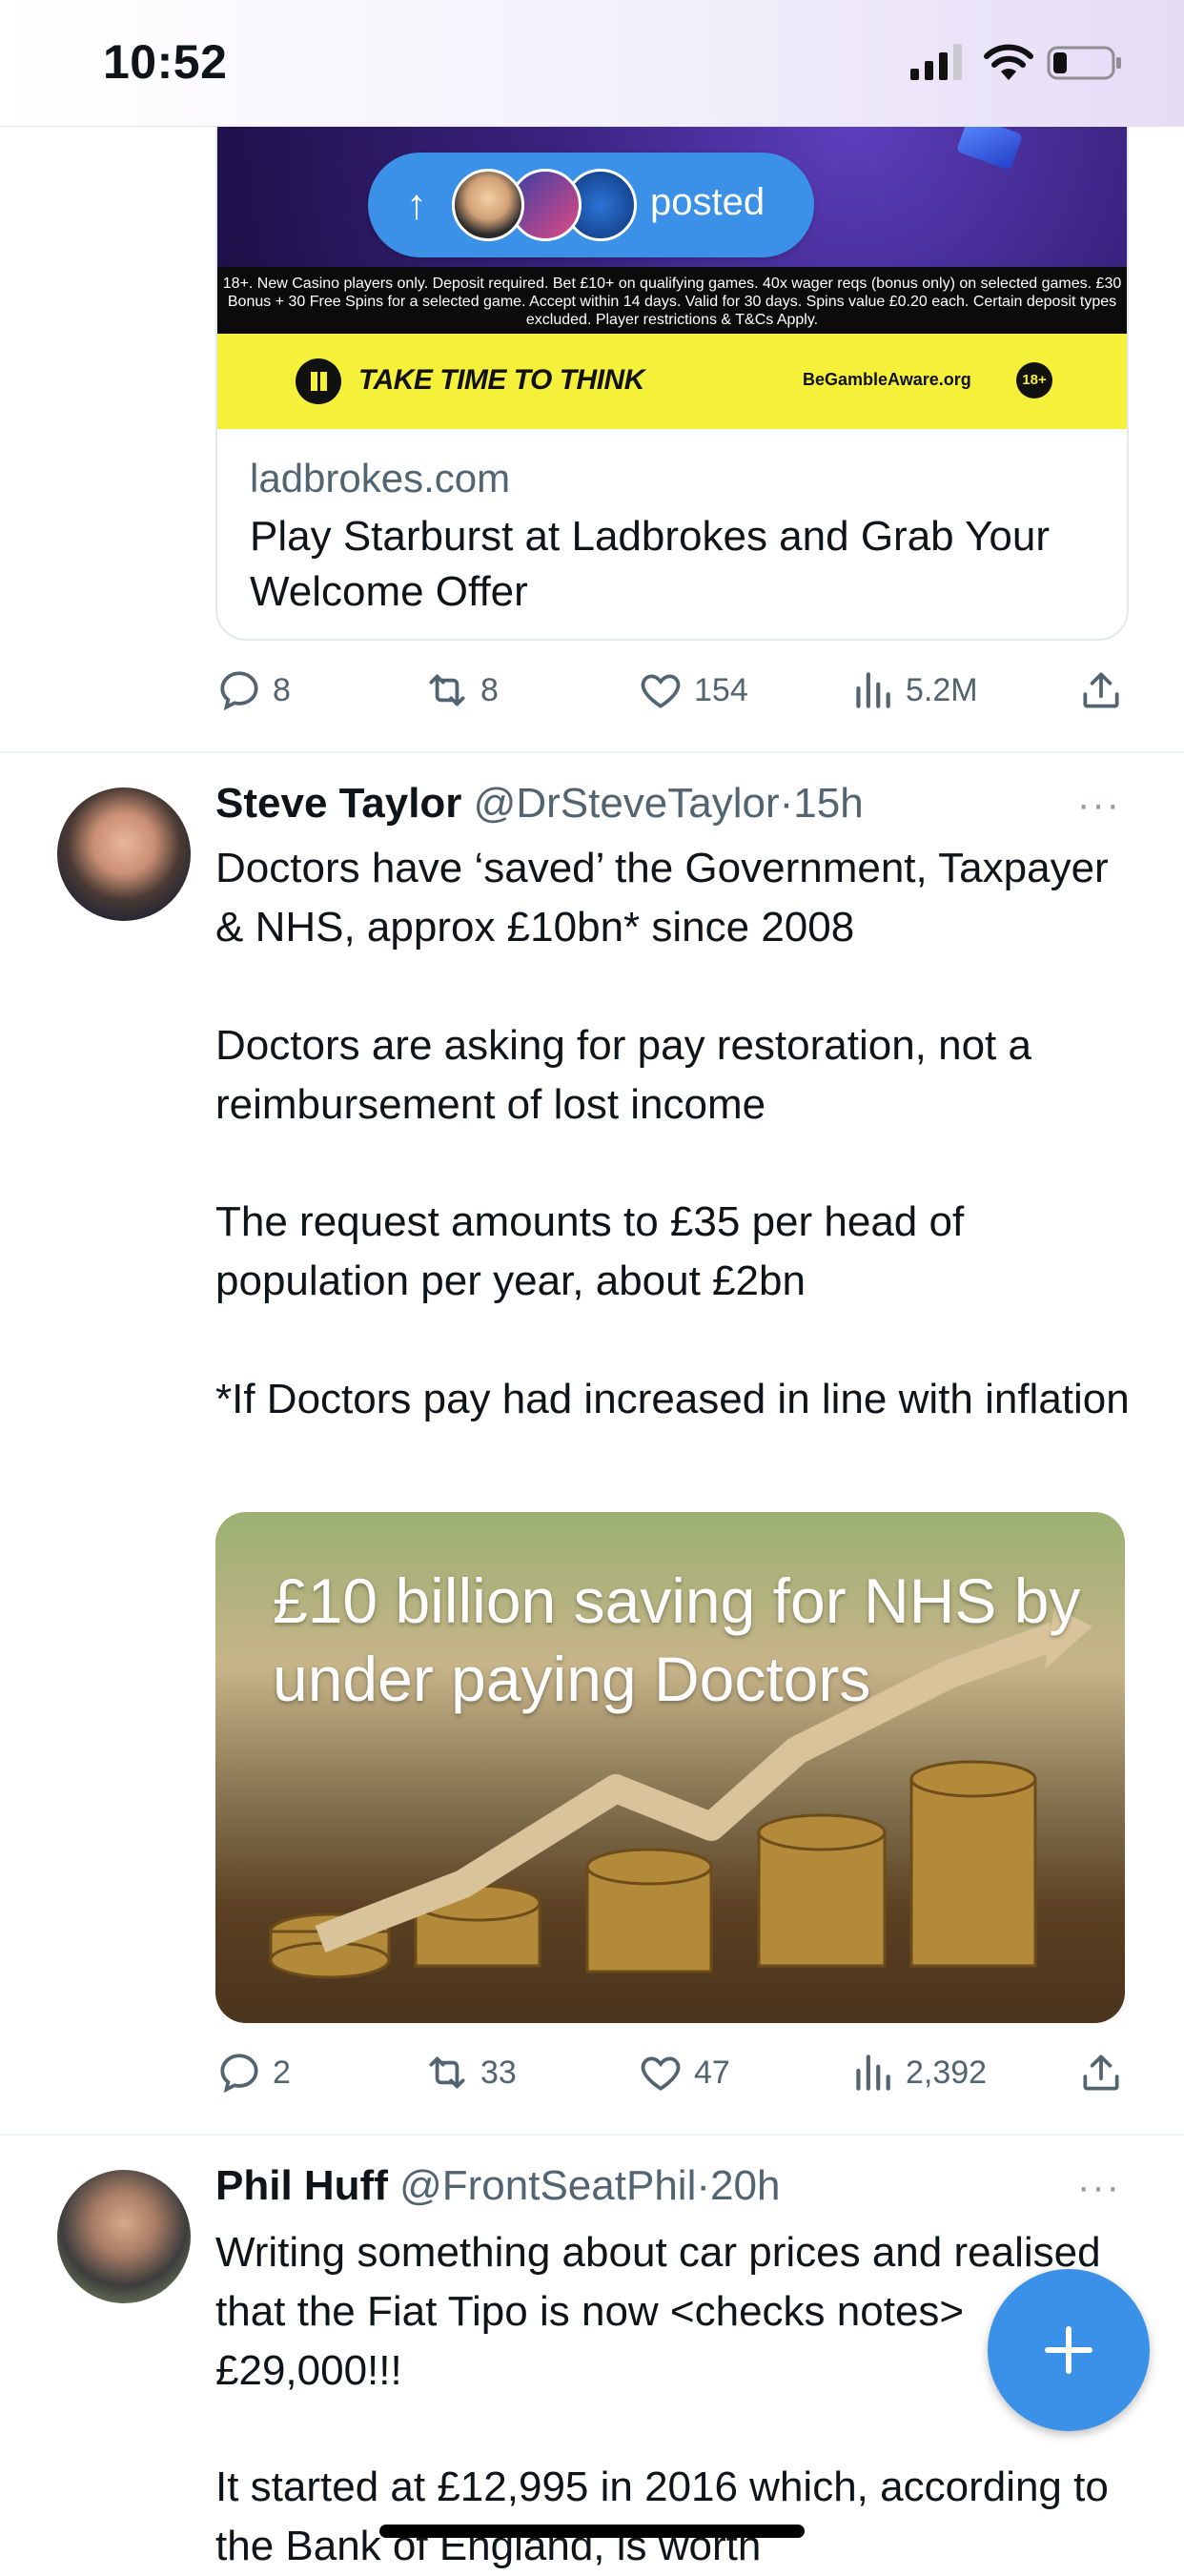 Image resolution: width=1184 pixels, height=2576 pixels. What do you see at coordinates (380, 478) in the screenshot?
I see `link-domain: ladbrokes.com` at bounding box center [380, 478].